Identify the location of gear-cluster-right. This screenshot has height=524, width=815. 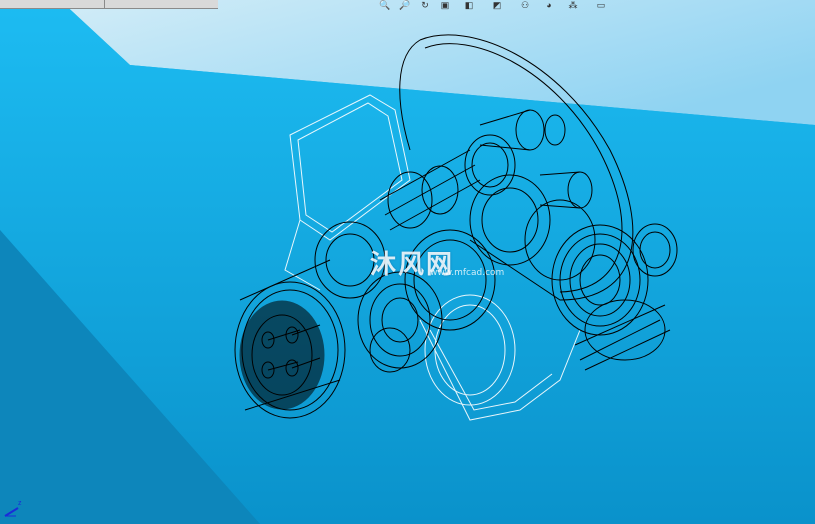
(601, 285).